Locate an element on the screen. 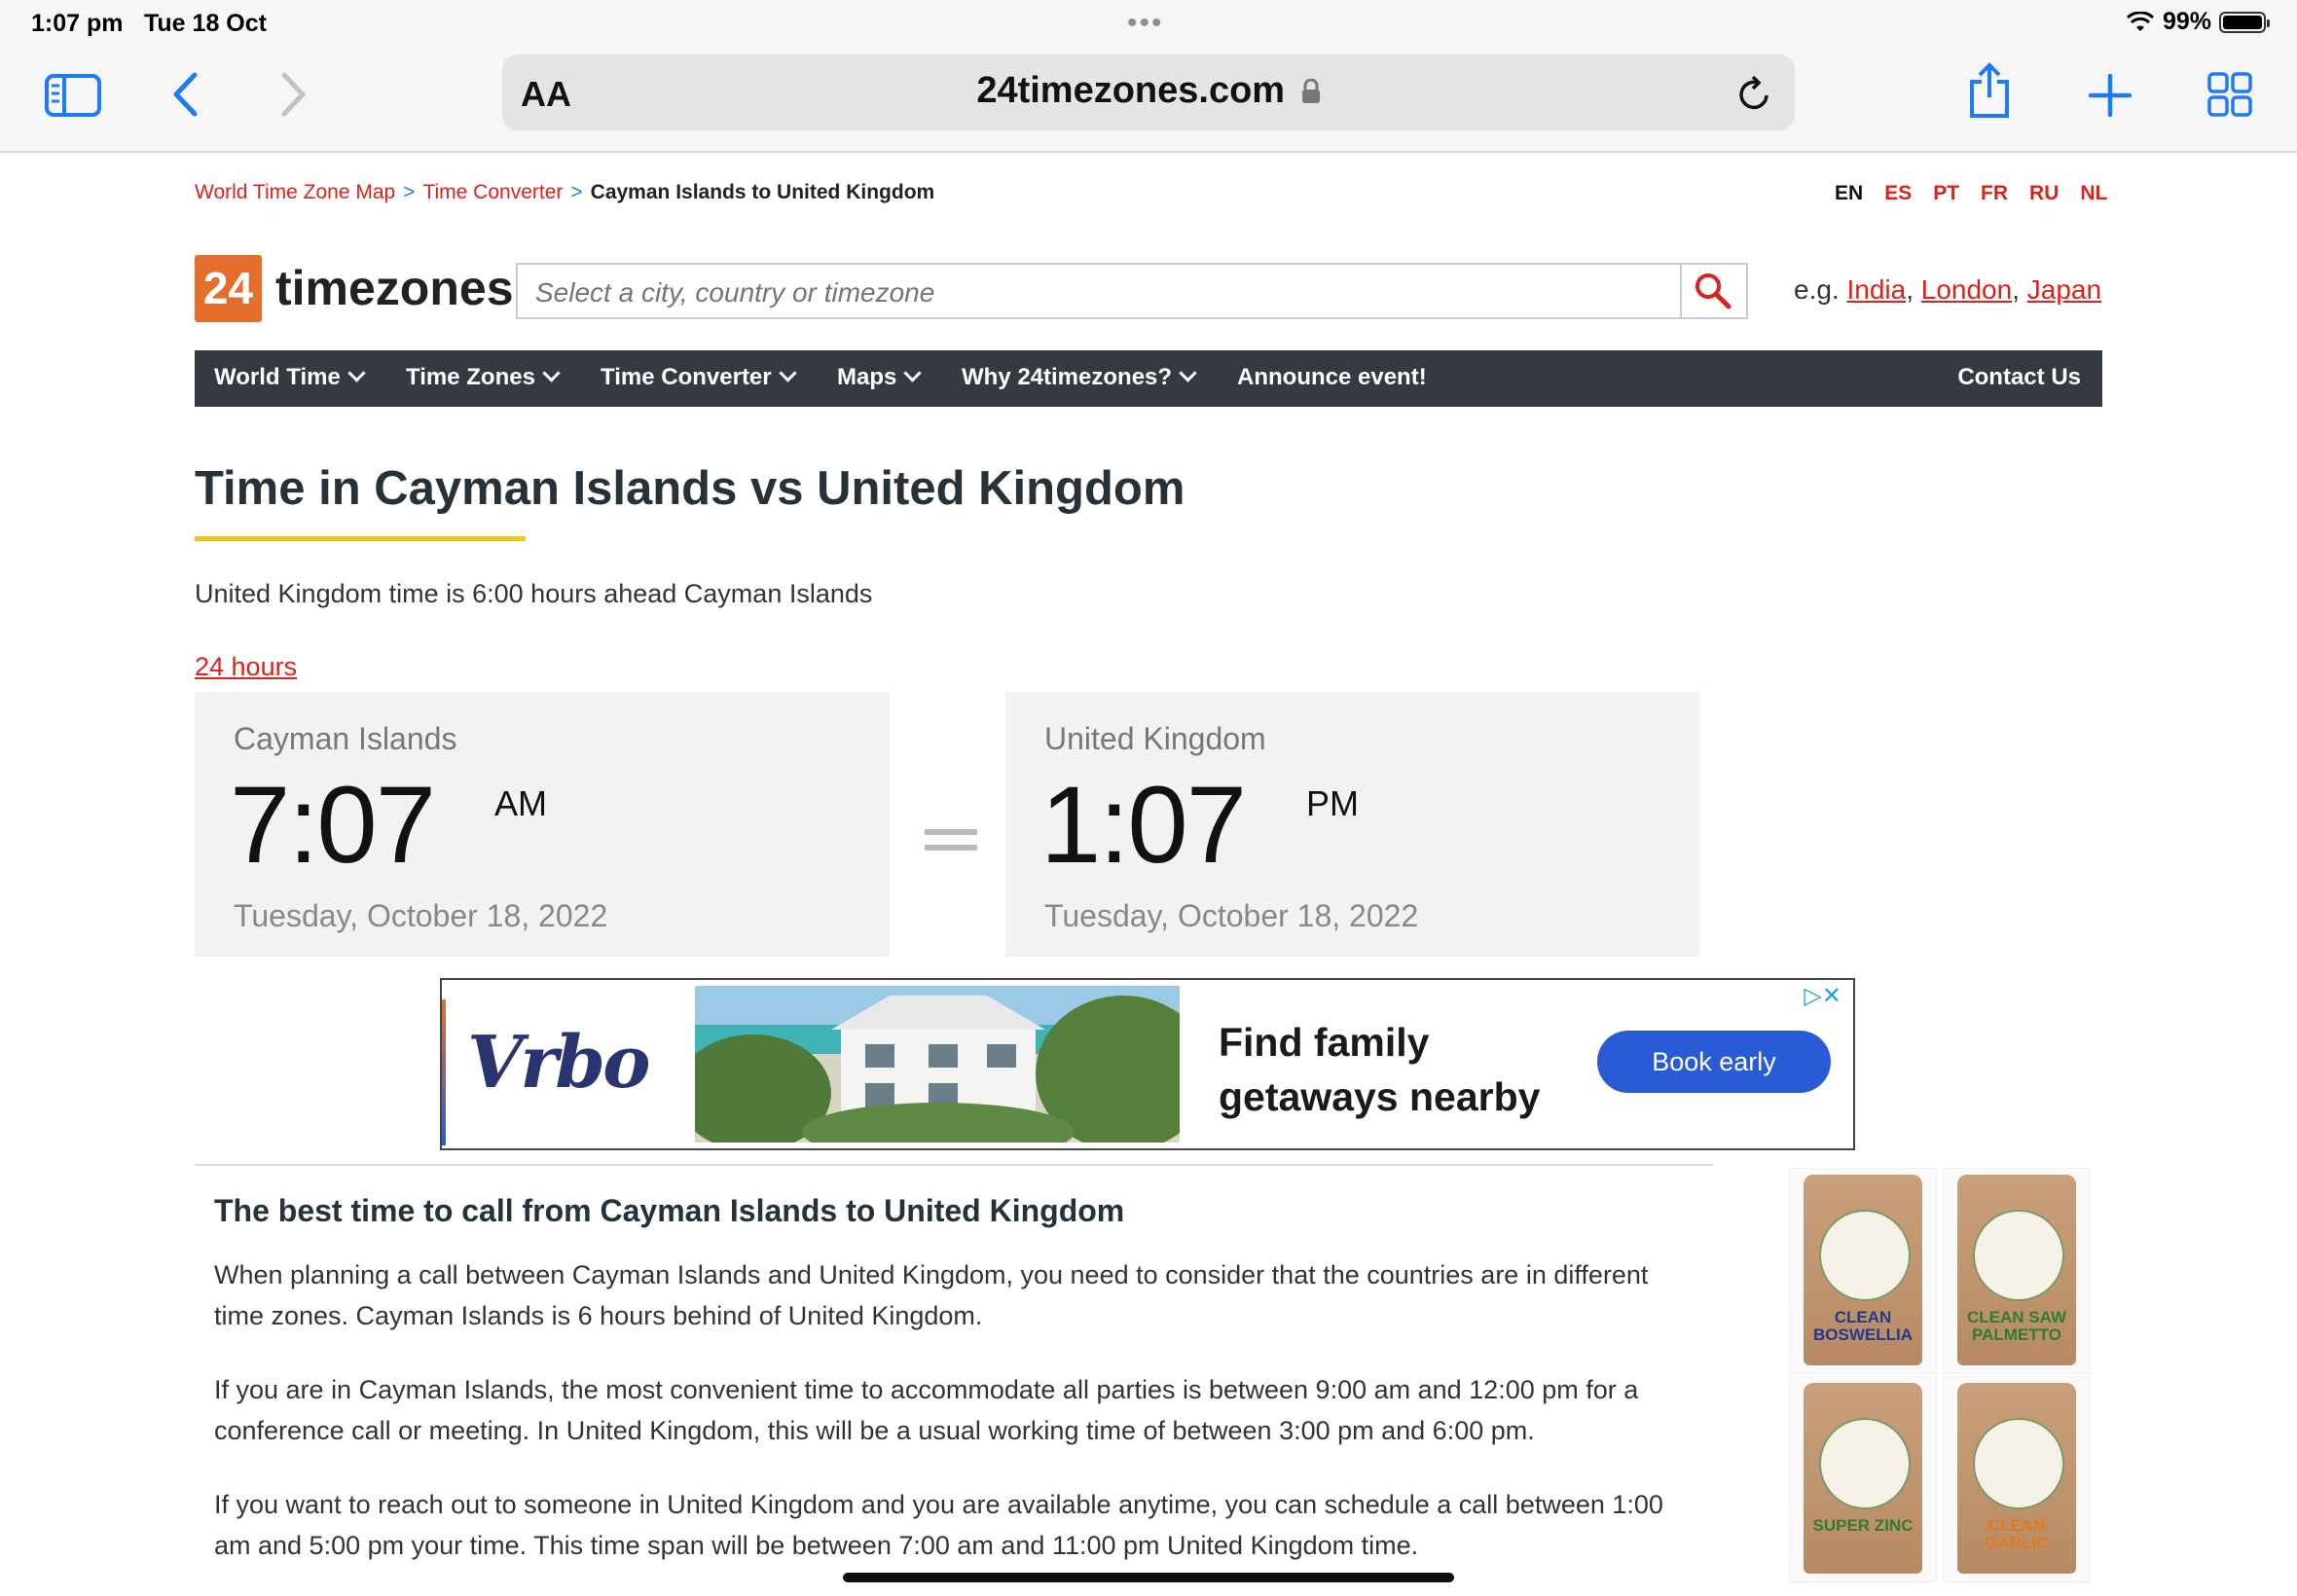 The height and width of the screenshot is (1596, 2297). example-india: India is located at coordinates (1876, 289).